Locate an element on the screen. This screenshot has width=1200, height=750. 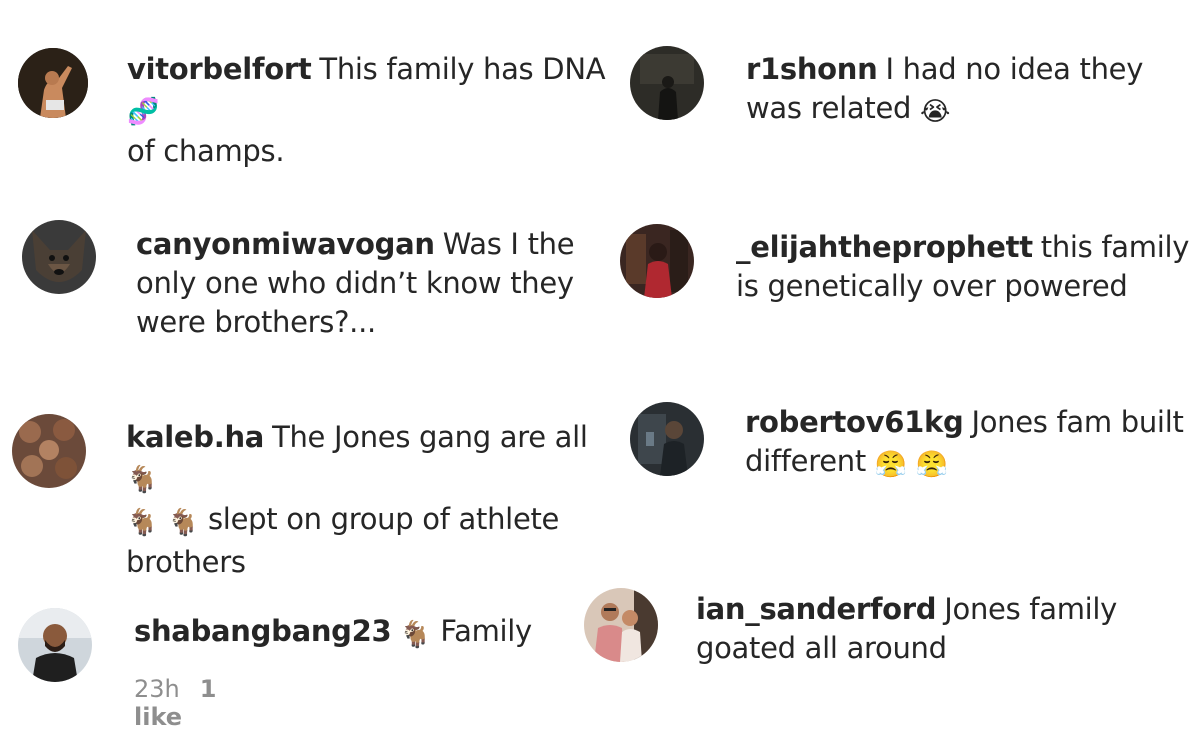
username: canyonmiwavogan is located at coordinates (285, 244).